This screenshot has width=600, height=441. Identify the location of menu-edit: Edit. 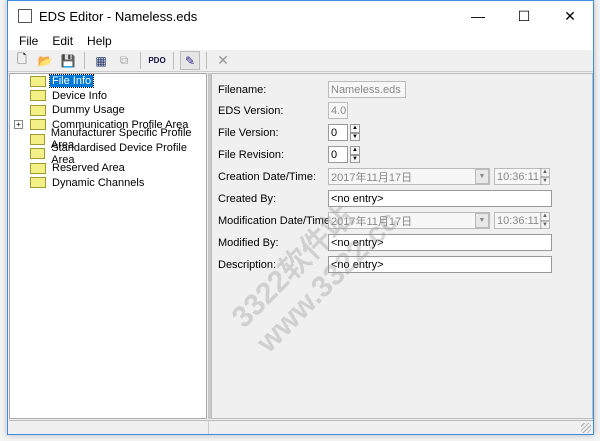
(62, 41).